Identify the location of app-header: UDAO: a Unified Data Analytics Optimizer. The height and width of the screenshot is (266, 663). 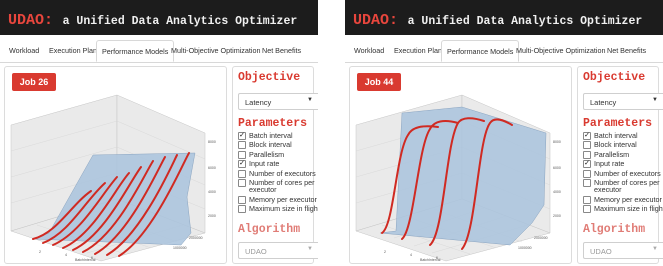
(159, 17).